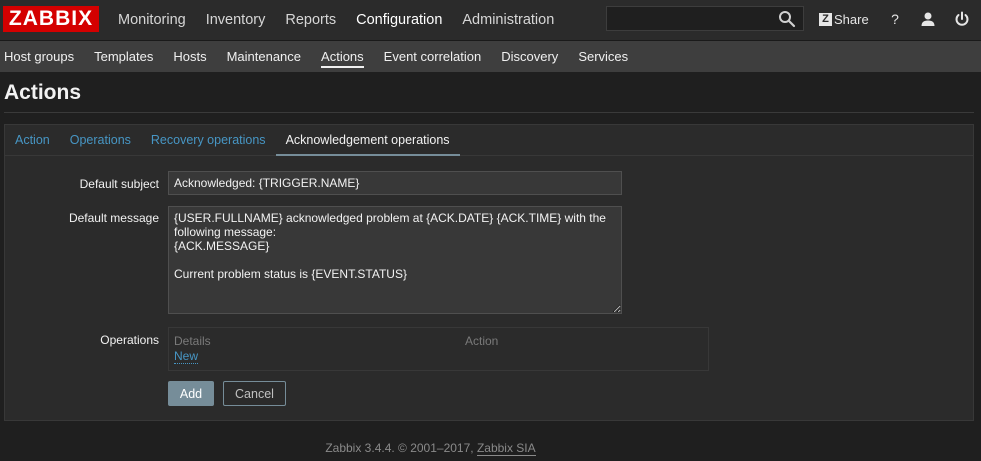  I want to click on menu-reports: Reports, so click(310, 20).